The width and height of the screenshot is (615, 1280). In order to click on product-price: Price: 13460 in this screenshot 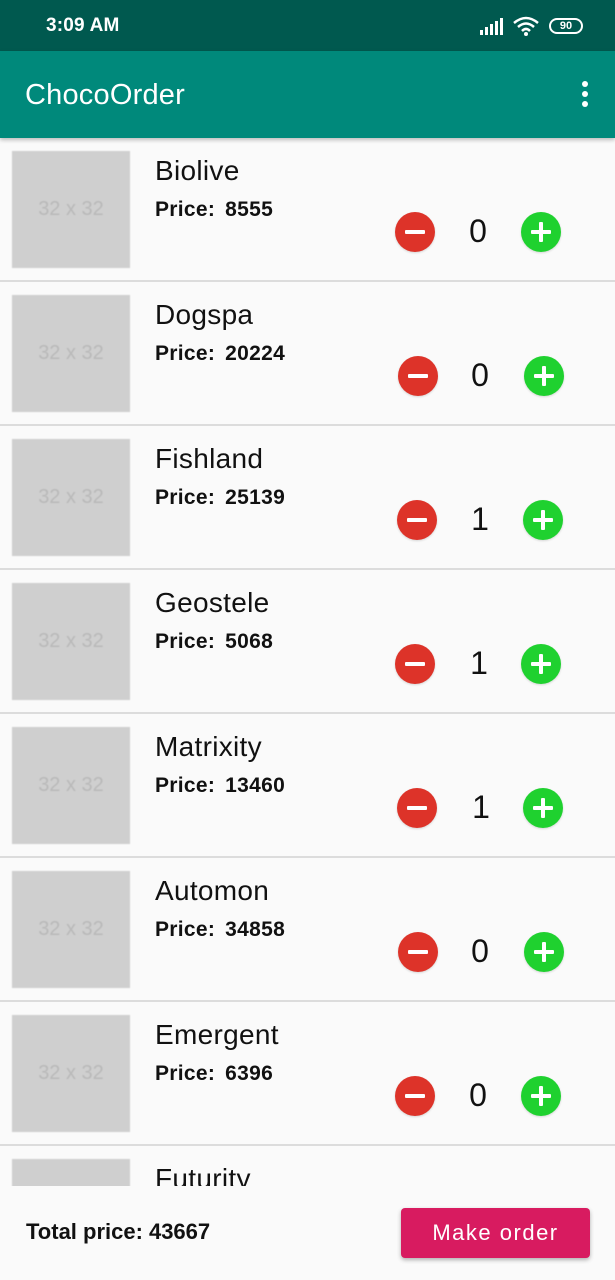, I will do `click(220, 786)`.